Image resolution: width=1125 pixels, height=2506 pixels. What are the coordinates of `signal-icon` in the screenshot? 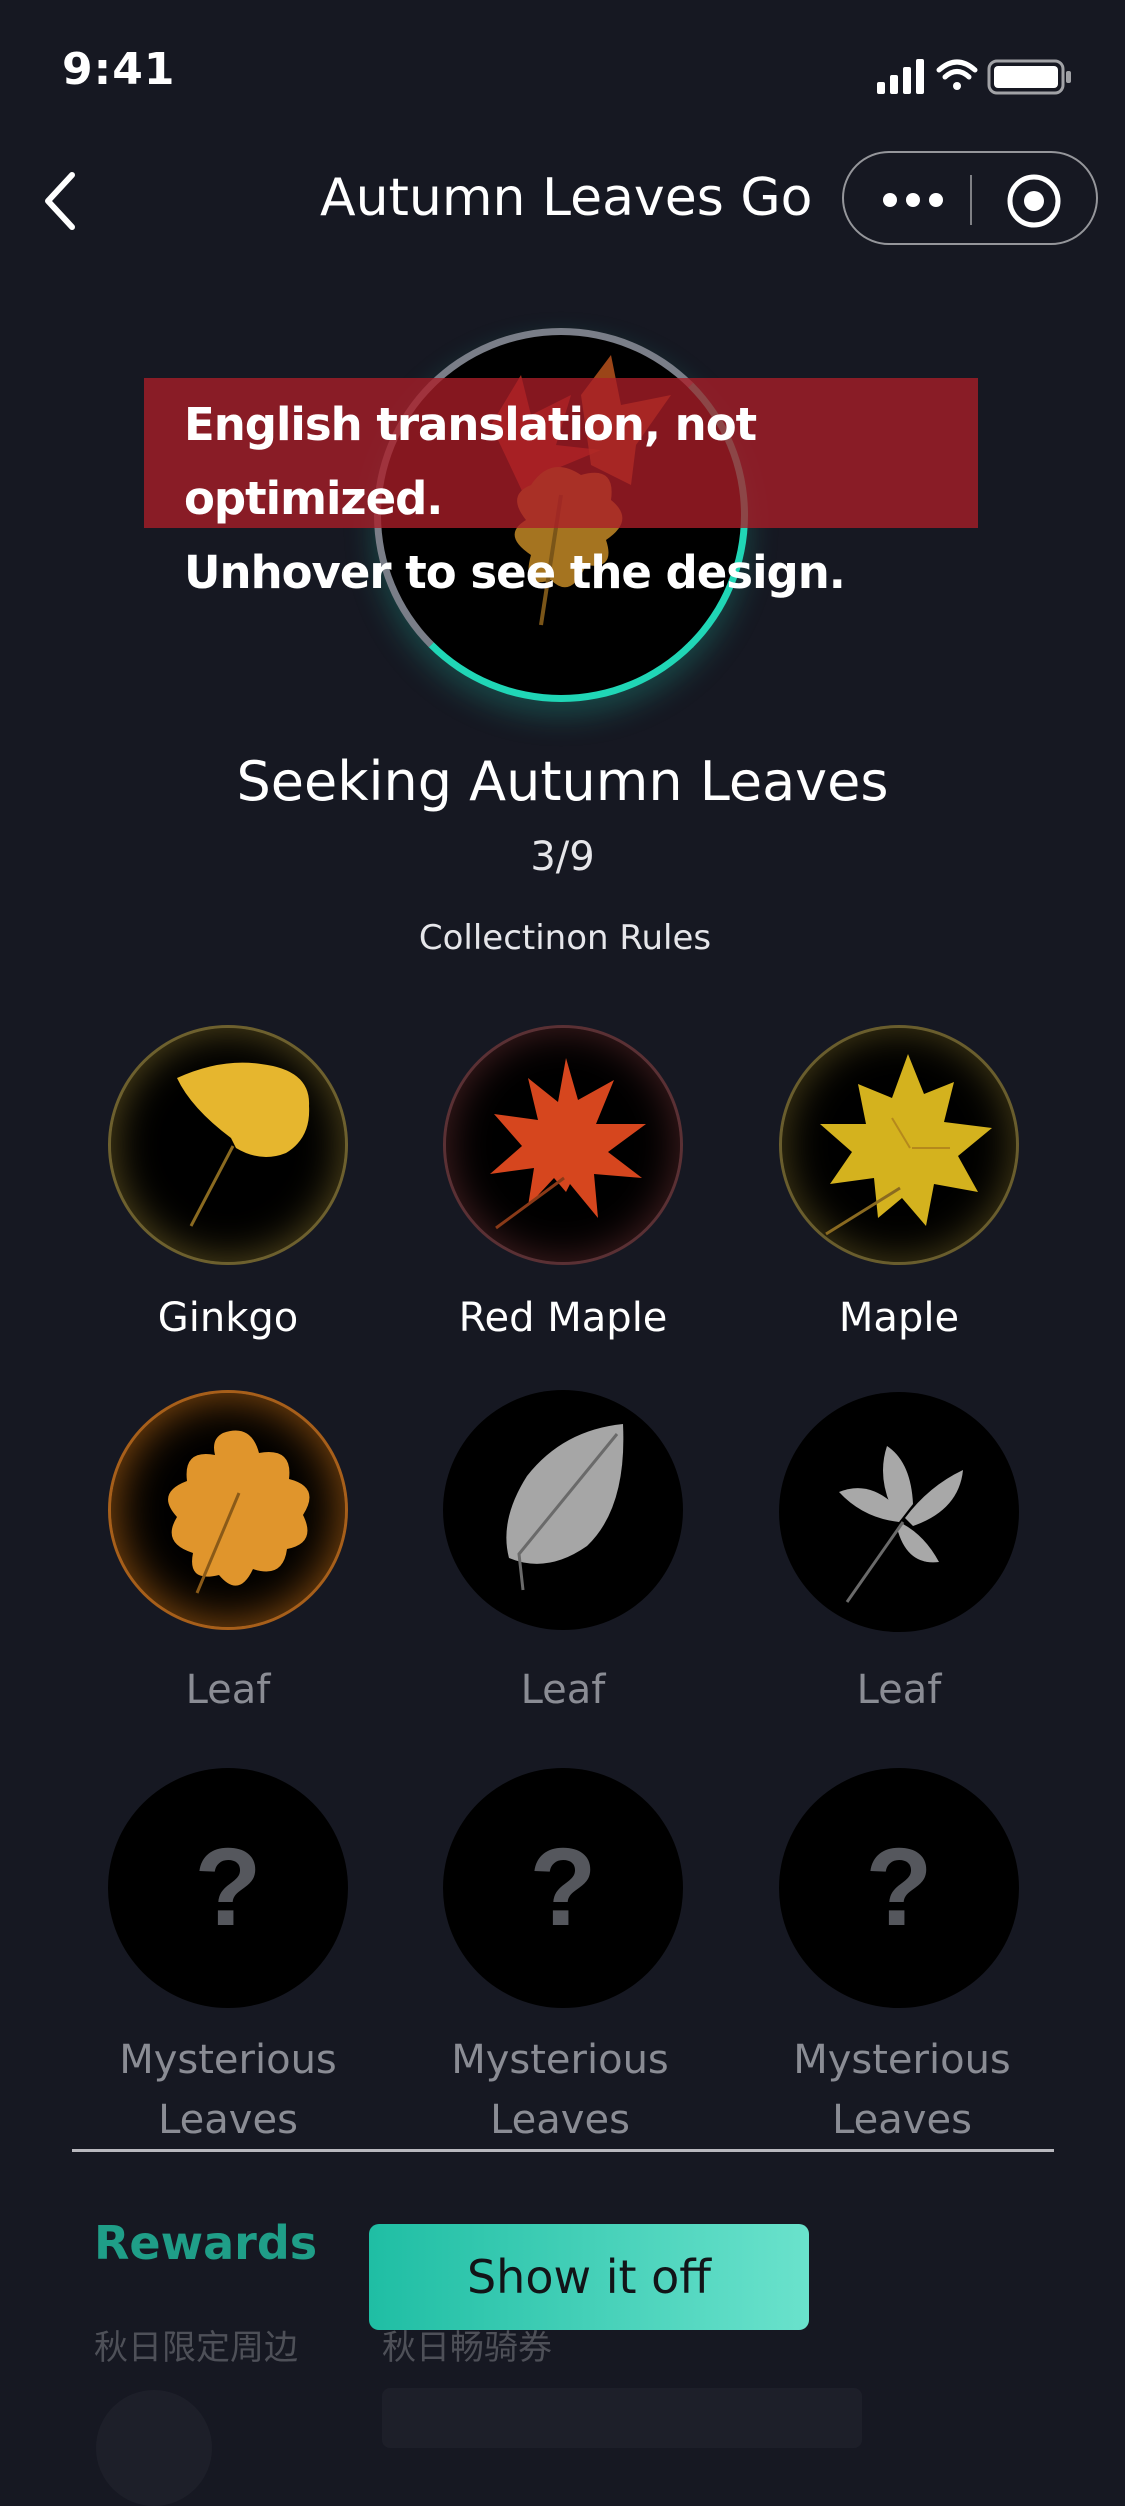 It's located at (900, 76).